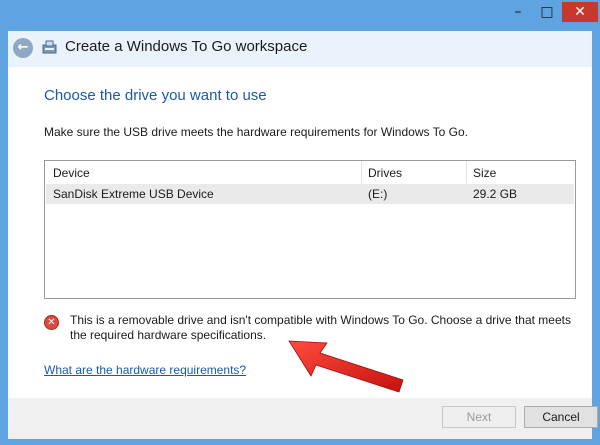 This screenshot has width=600, height=445. Describe the element at coordinates (303, 418) in the screenshot. I see `button-bar: Next Cancel` at that location.